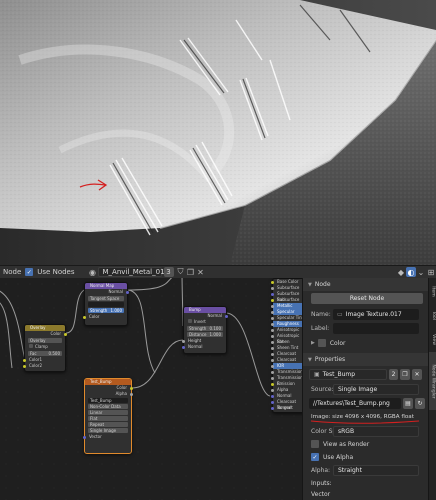 This screenshot has width=436, height=500. I want to click on unlink-image-icon: ✕, so click(417, 374).